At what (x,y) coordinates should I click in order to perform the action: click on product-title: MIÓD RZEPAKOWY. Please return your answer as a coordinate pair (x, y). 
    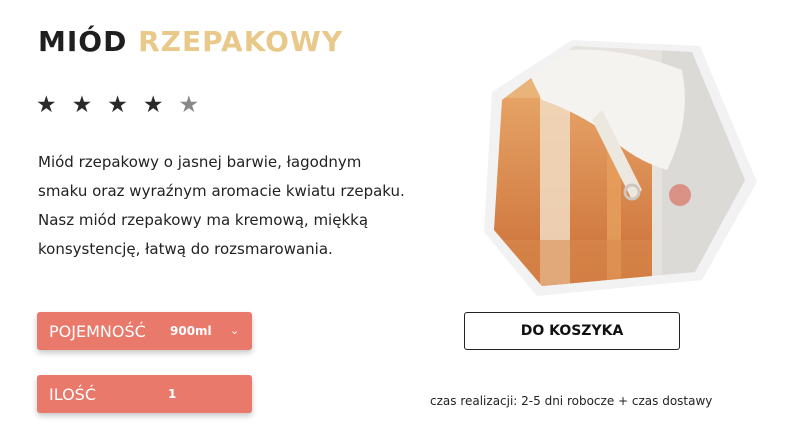
    Looking at the image, I should click on (190, 42).